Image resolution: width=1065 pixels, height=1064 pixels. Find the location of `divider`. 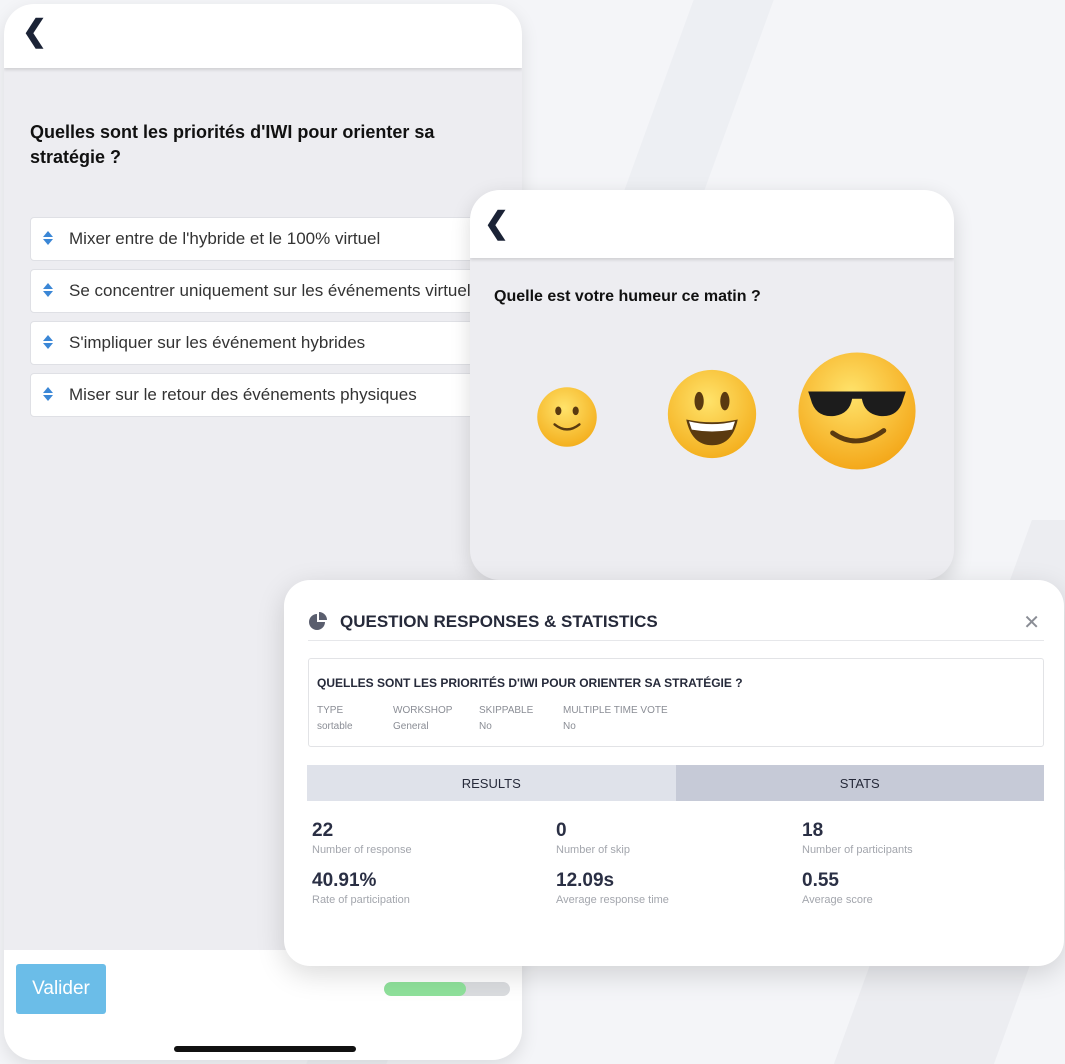

divider is located at coordinates (676, 640).